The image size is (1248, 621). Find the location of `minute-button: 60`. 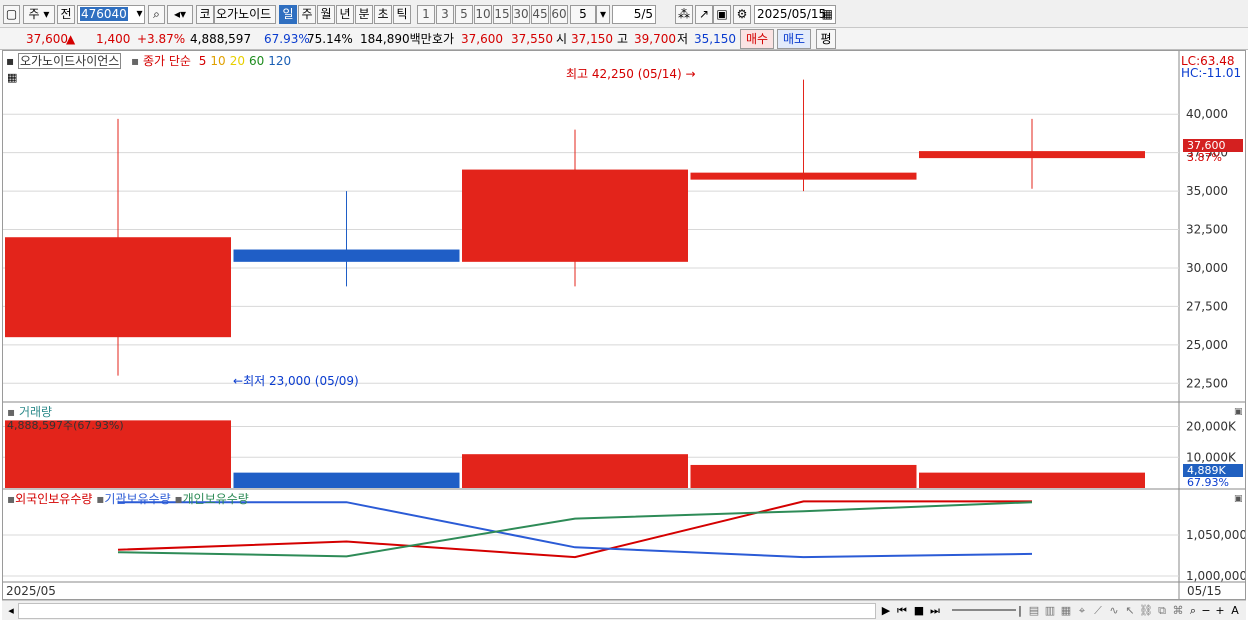

minute-button: 60 is located at coordinates (559, 14).